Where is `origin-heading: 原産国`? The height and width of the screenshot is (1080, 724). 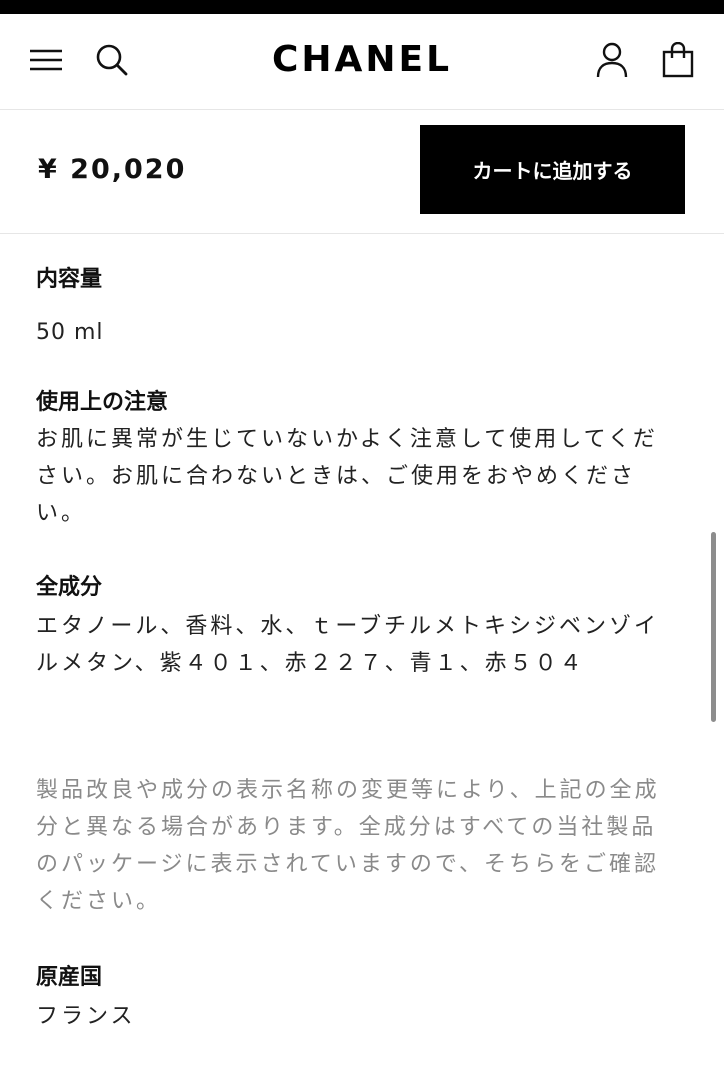 origin-heading: 原産国 is located at coordinates (69, 977).